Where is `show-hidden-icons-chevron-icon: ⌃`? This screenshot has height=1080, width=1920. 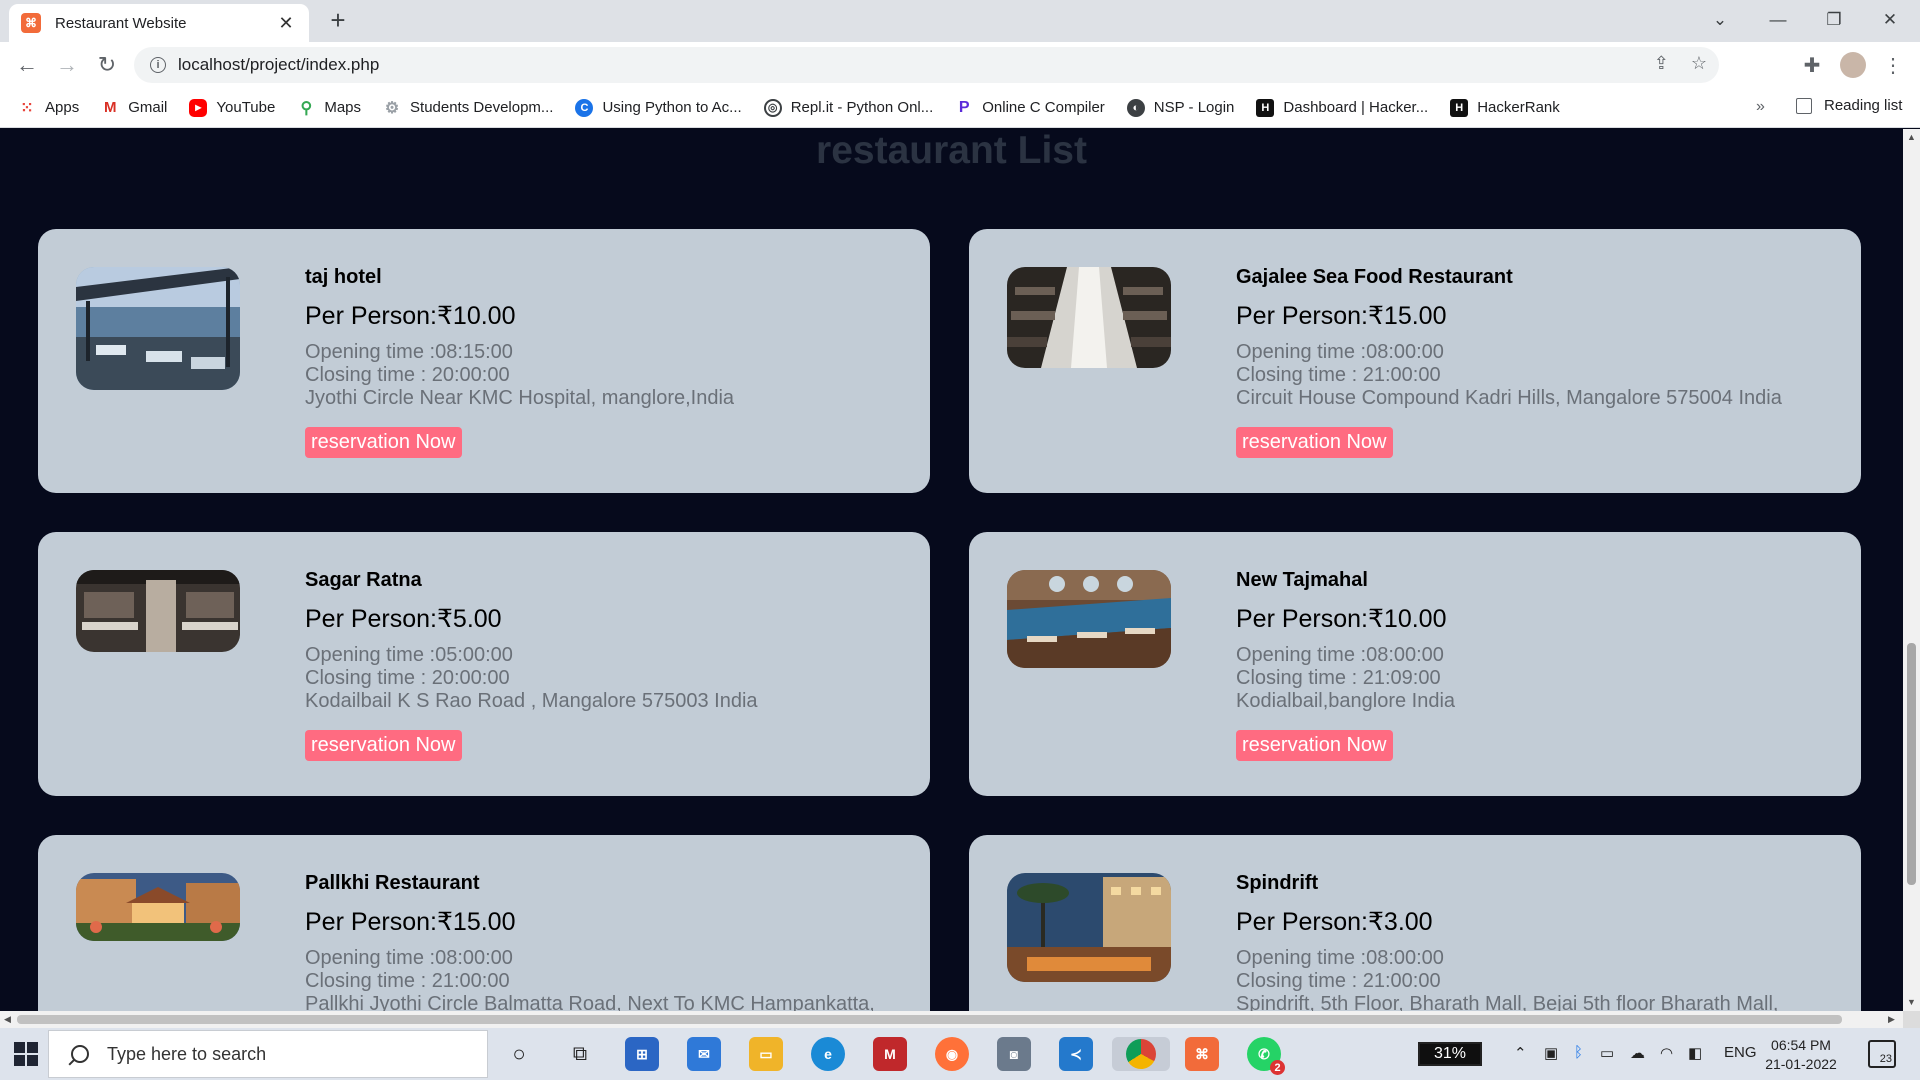
show-hidden-icons-chevron-icon: ⌃ is located at coordinates (1520, 1053).